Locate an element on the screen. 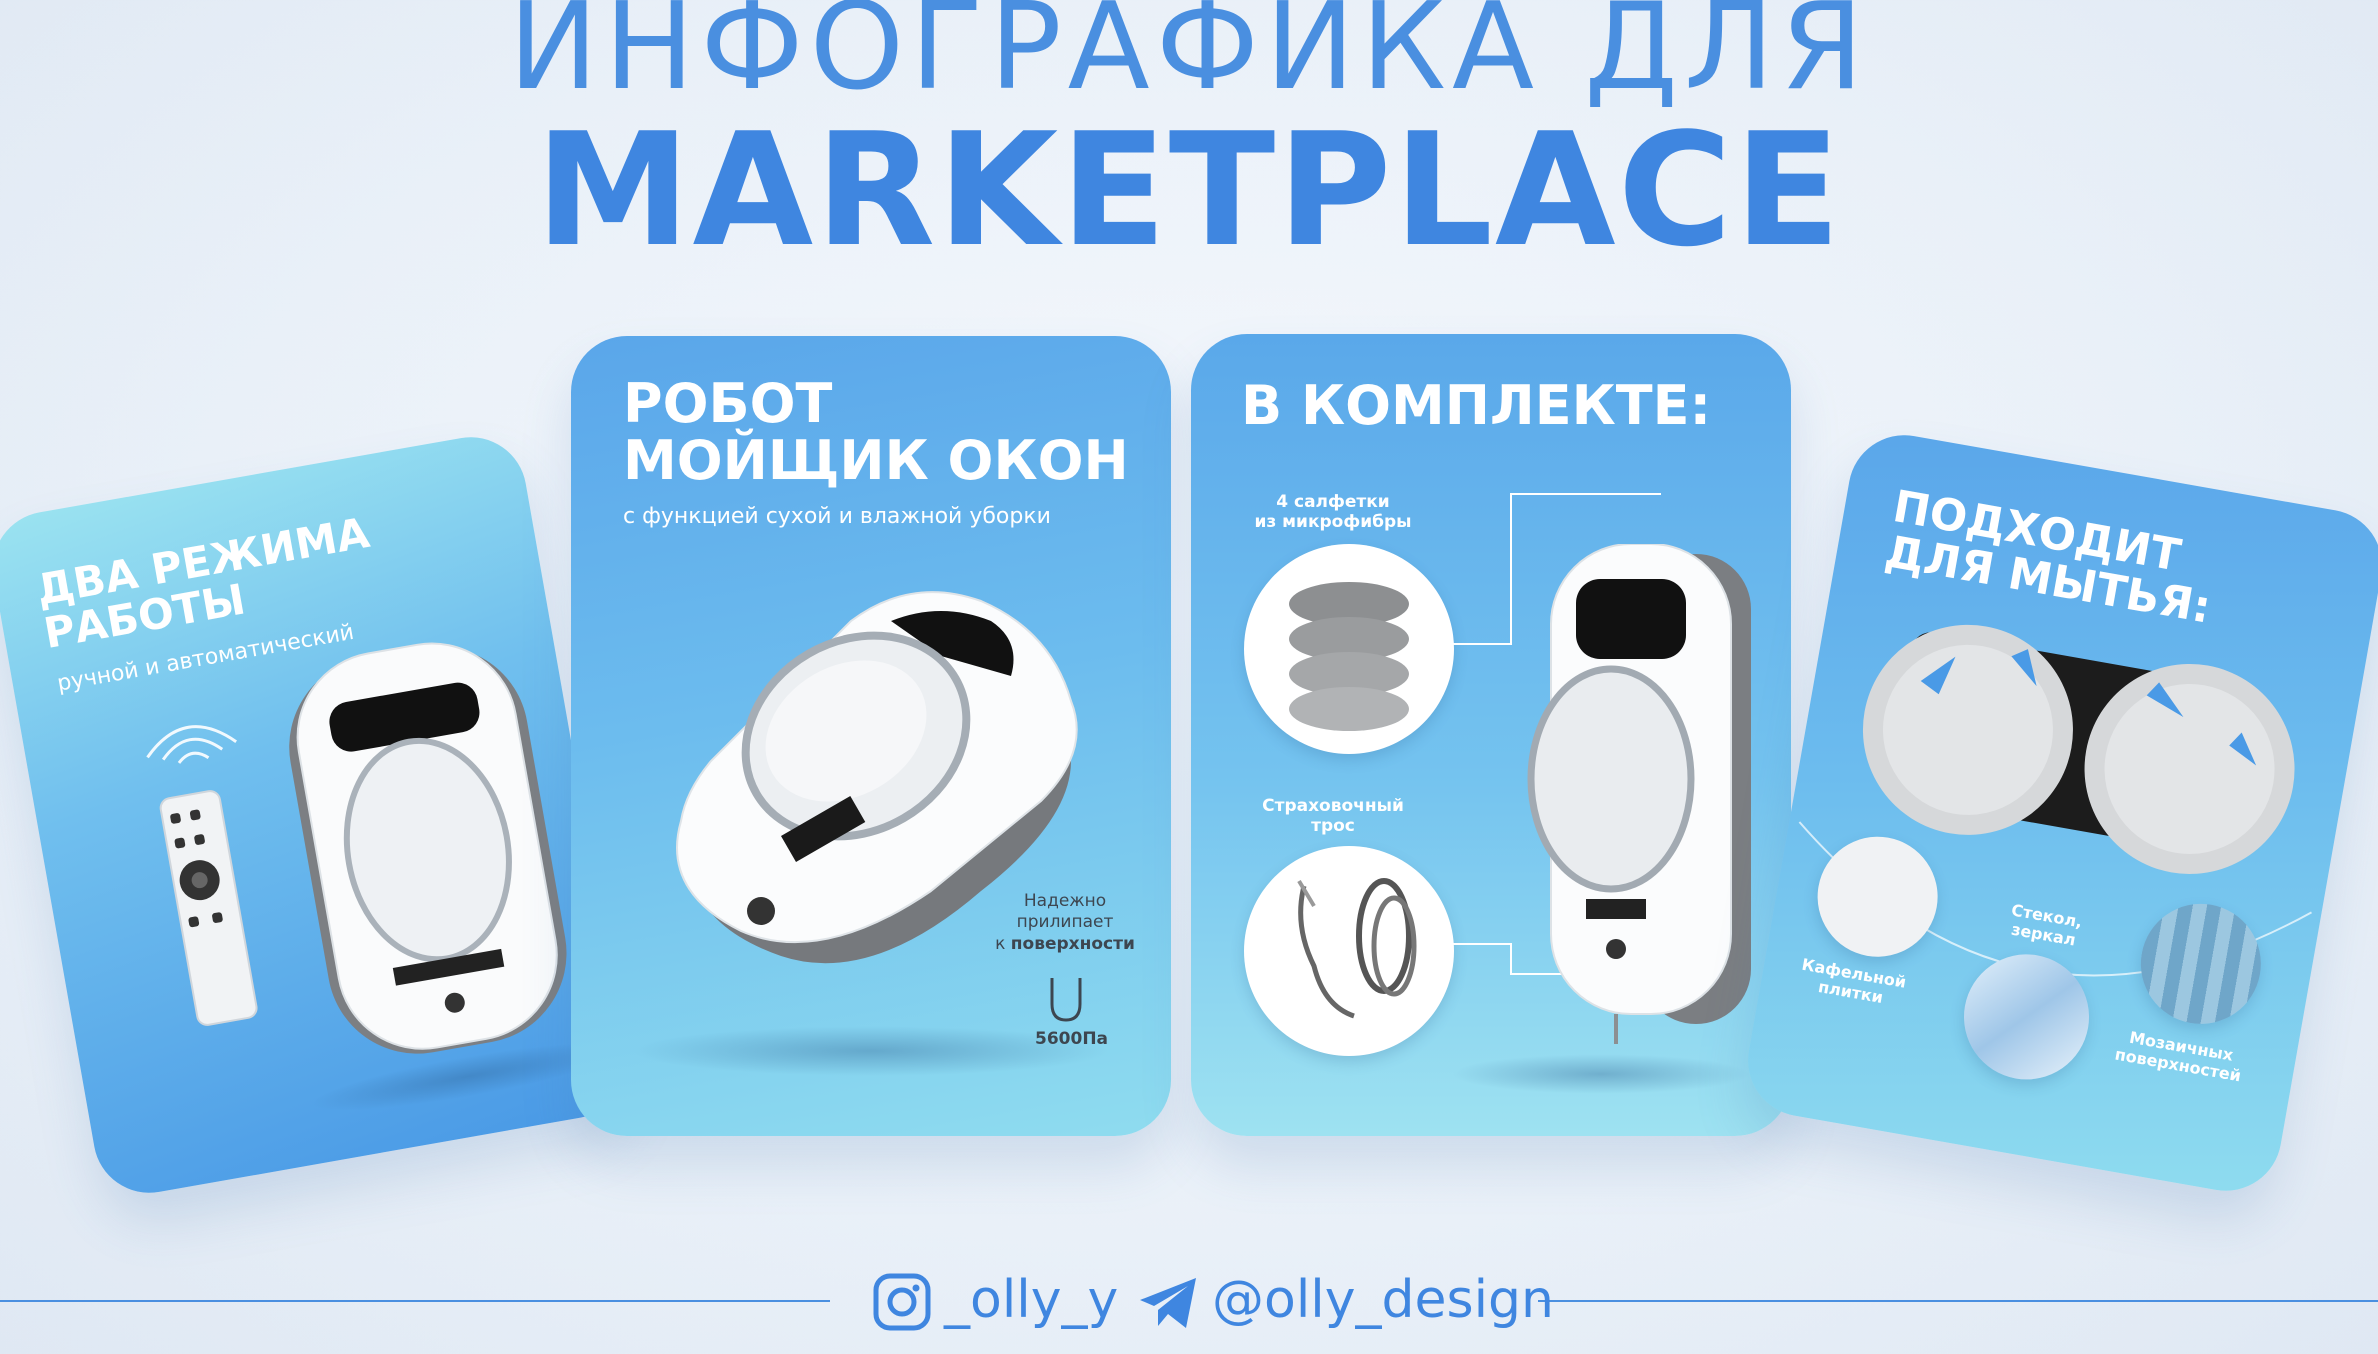 This screenshot has width=2378, height=1354. kit-item1-label: 4 салфетки из микрофибры is located at coordinates (1333, 512).